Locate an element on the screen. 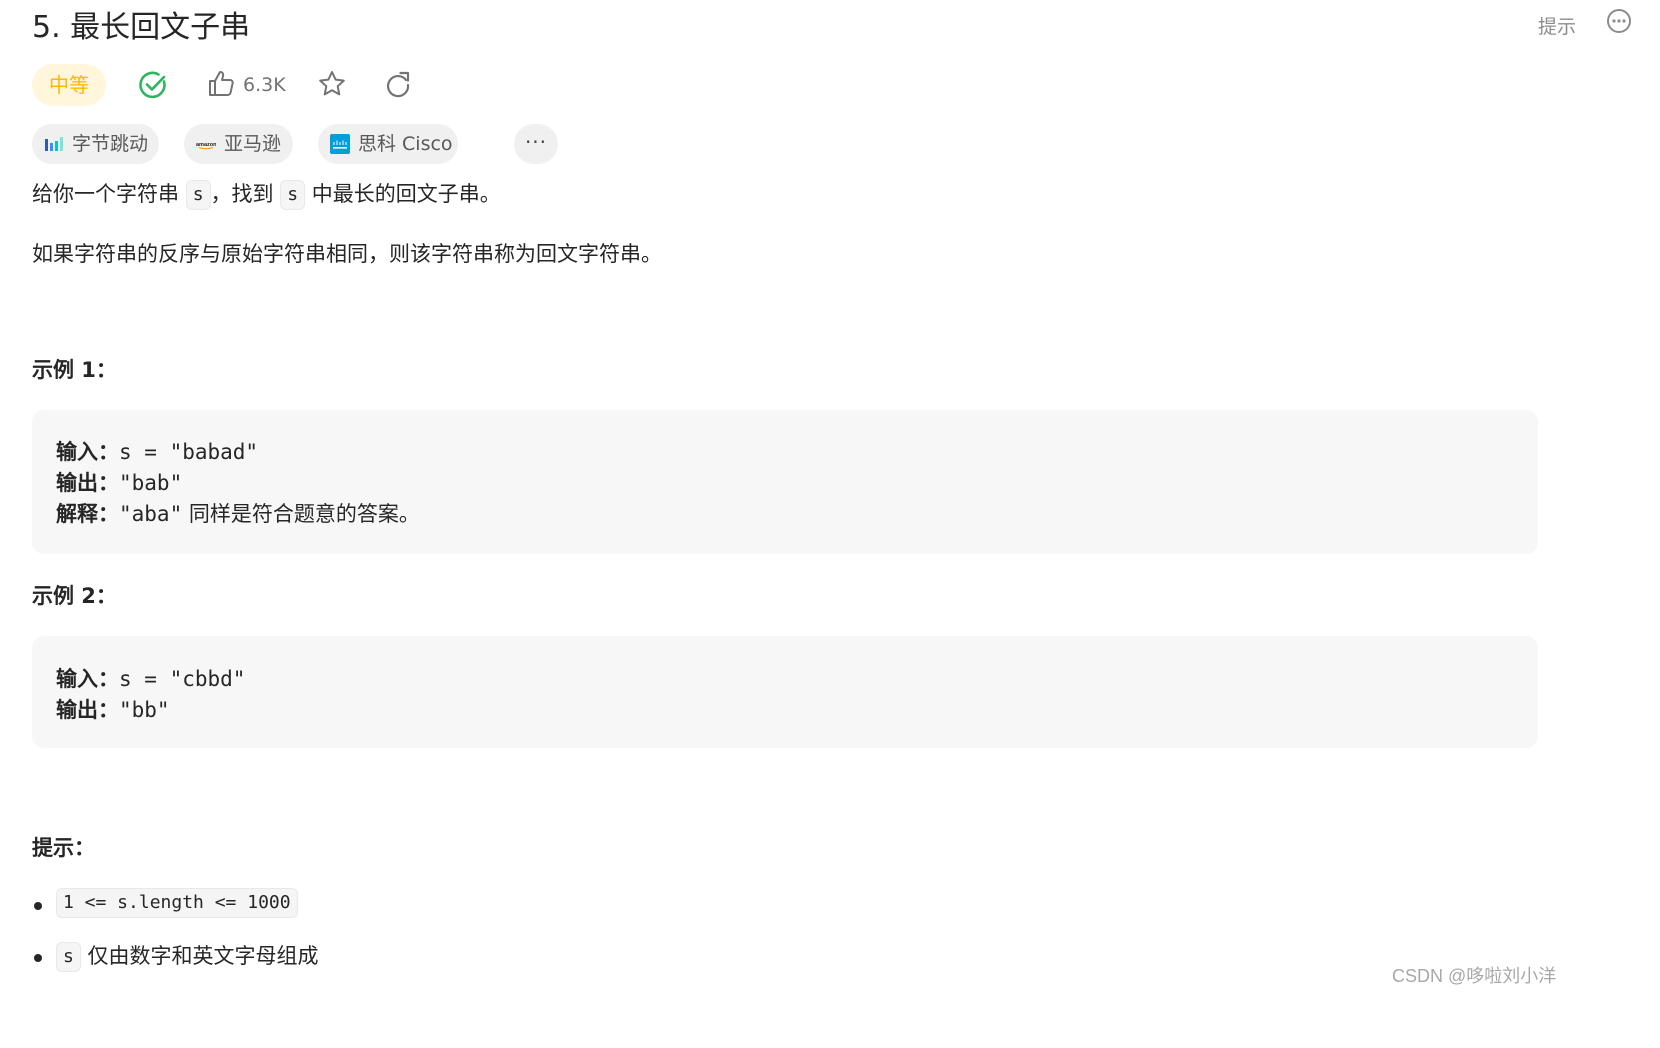  constraint-item-1: 1 <= s.length <= 1000 is located at coordinates (177, 903).